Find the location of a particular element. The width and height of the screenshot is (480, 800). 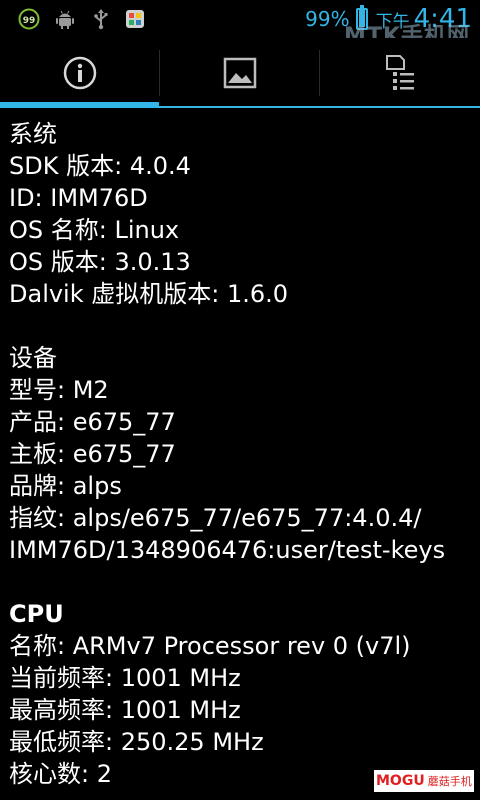

watermark-bottom: MOGU 蘑菇手机 is located at coordinates (424, 781).